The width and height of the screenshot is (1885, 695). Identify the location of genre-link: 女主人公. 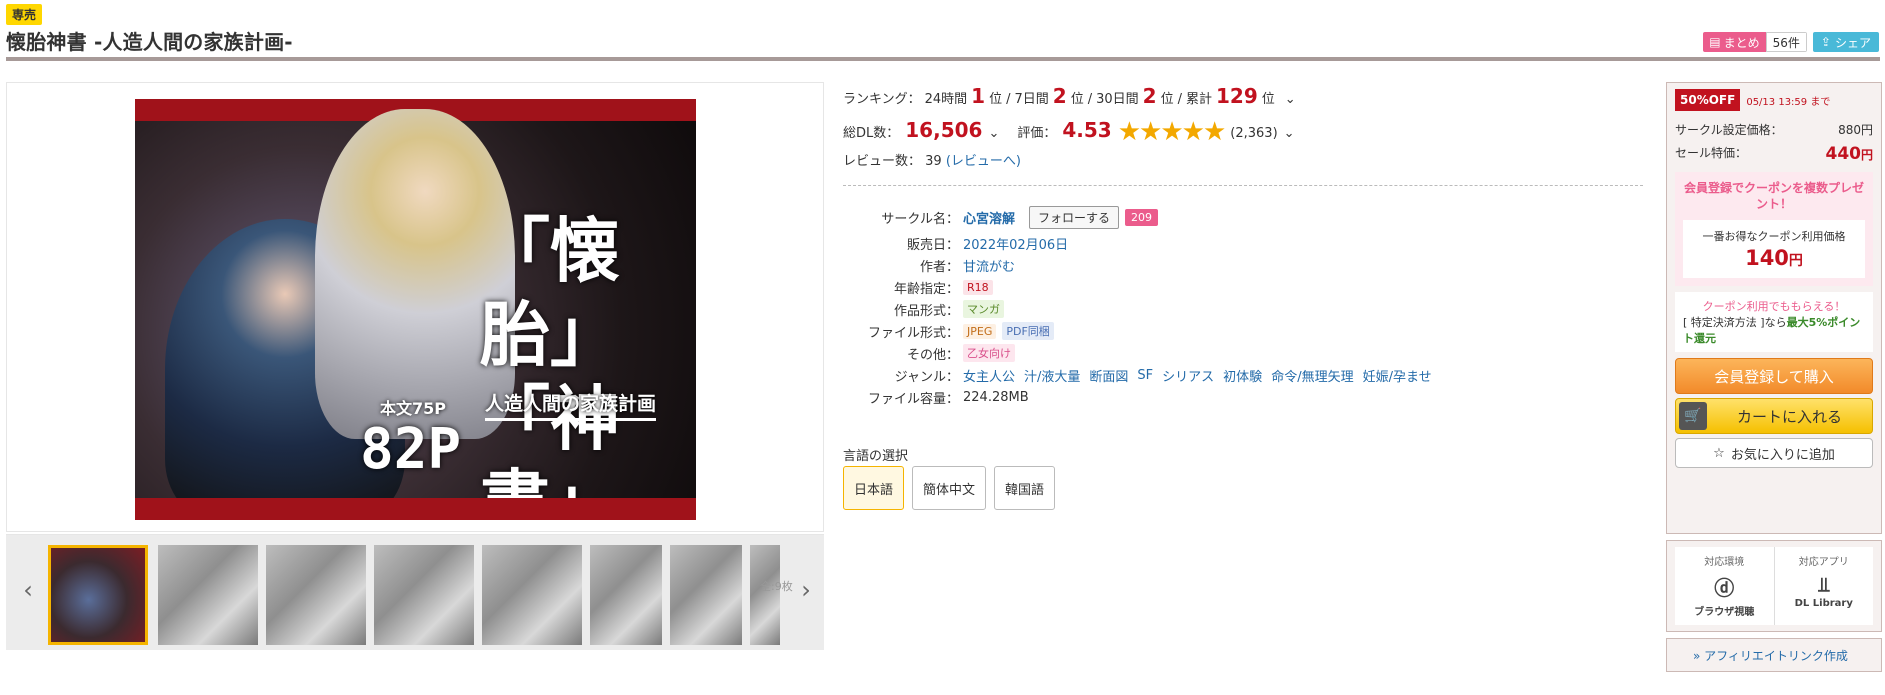
(989, 375).